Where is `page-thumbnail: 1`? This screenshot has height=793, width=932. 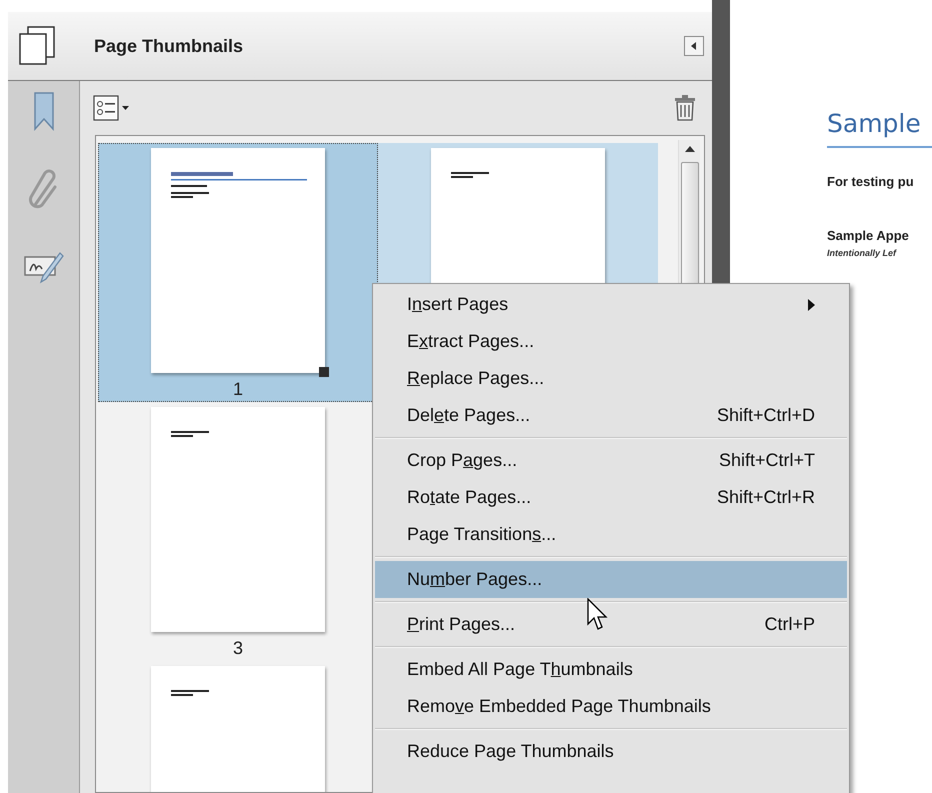 page-thumbnail: 1 is located at coordinates (238, 272).